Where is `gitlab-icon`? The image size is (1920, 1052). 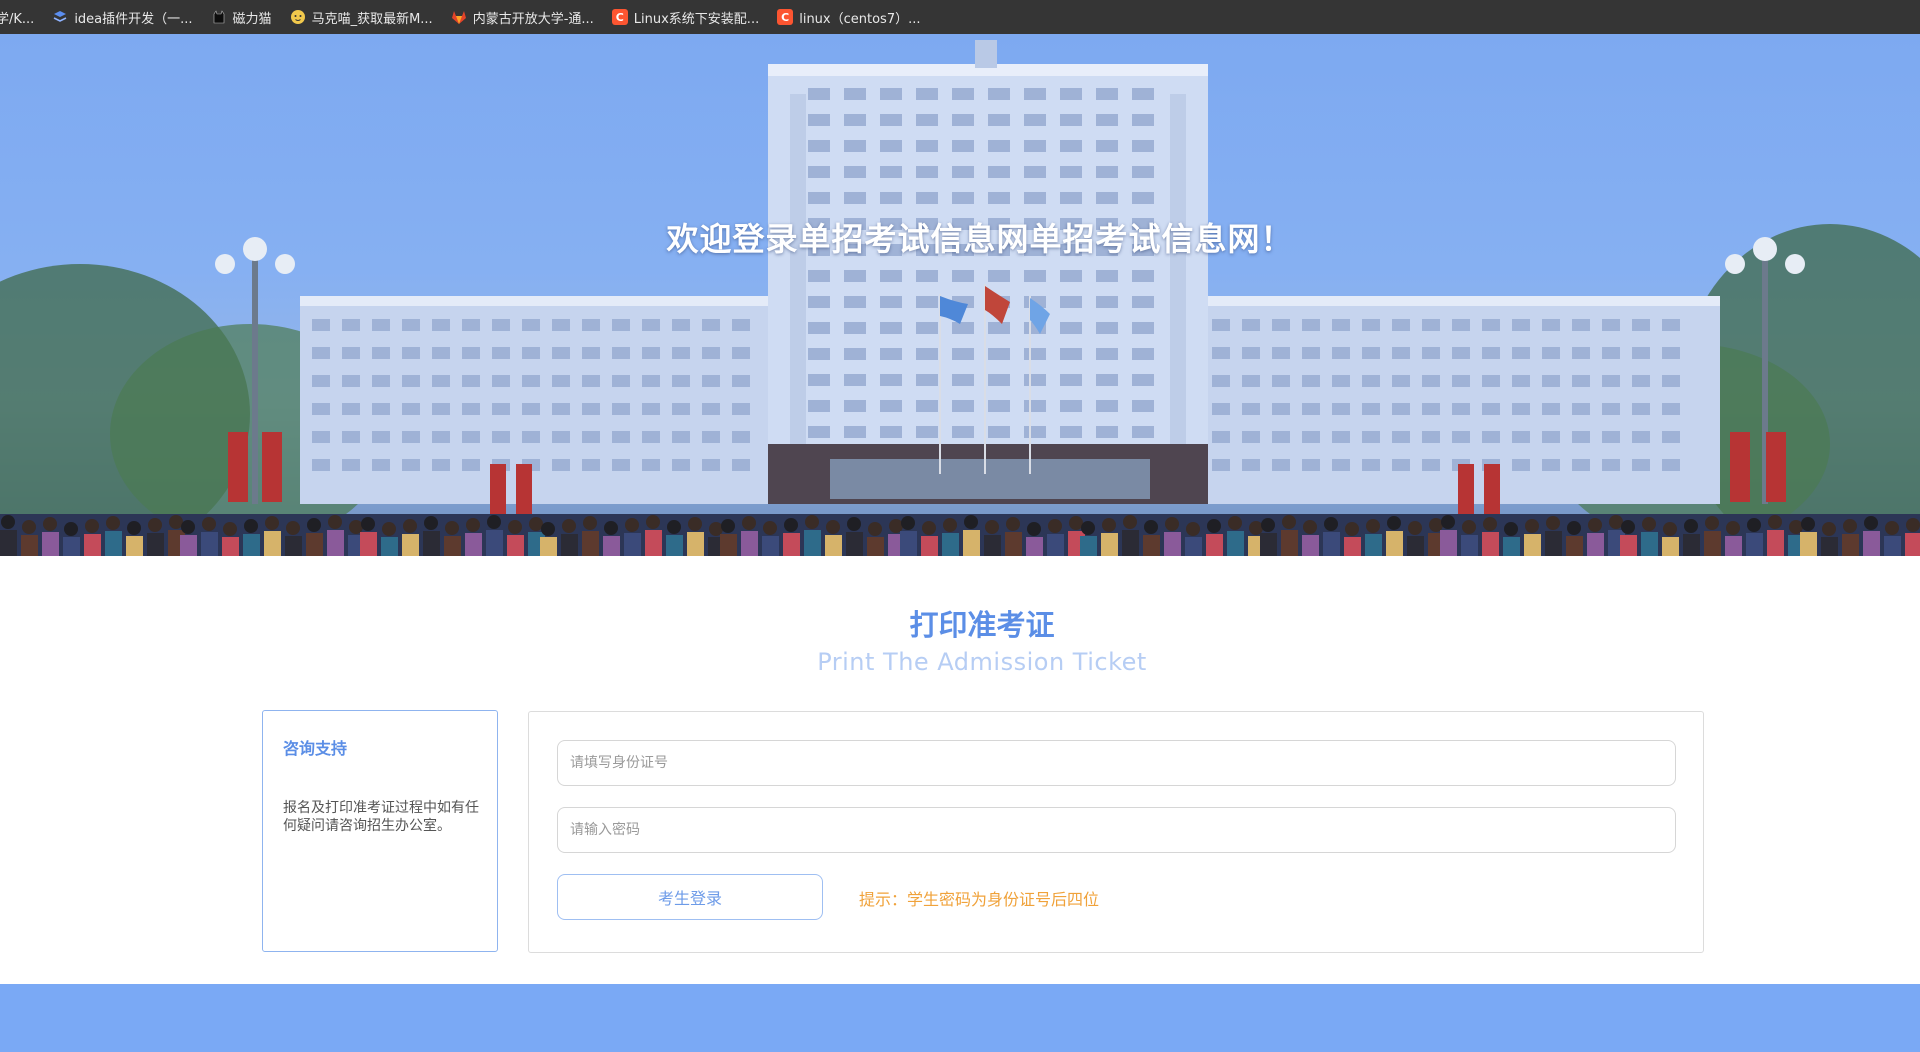 gitlab-icon is located at coordinates (459, 17).